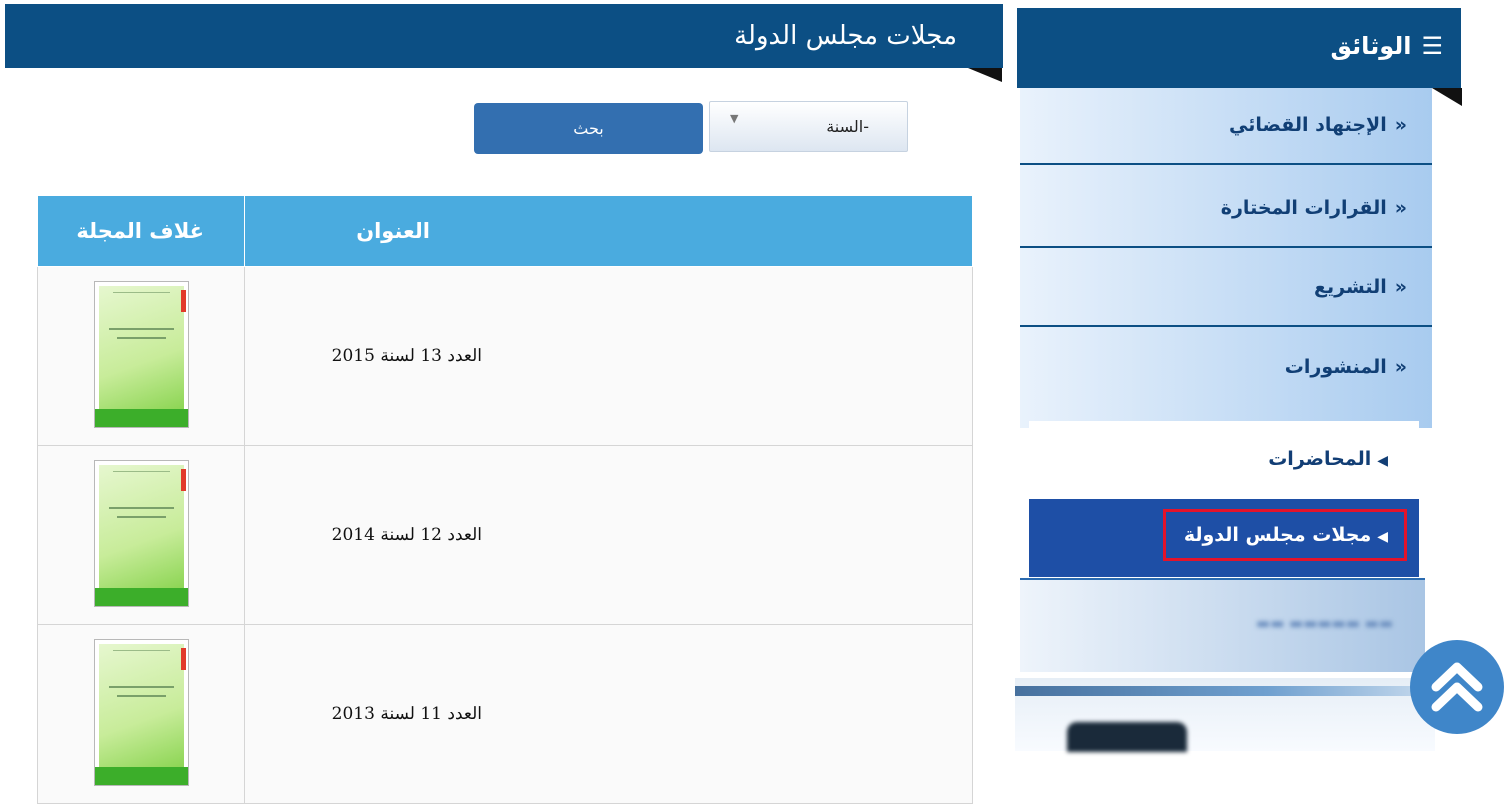 Image resolution: width=1504 pixels, height=804 pixels. Describe the element at coordinates (847, 126) in the screenshot. I see `year-select-value: -السنة` at that location.